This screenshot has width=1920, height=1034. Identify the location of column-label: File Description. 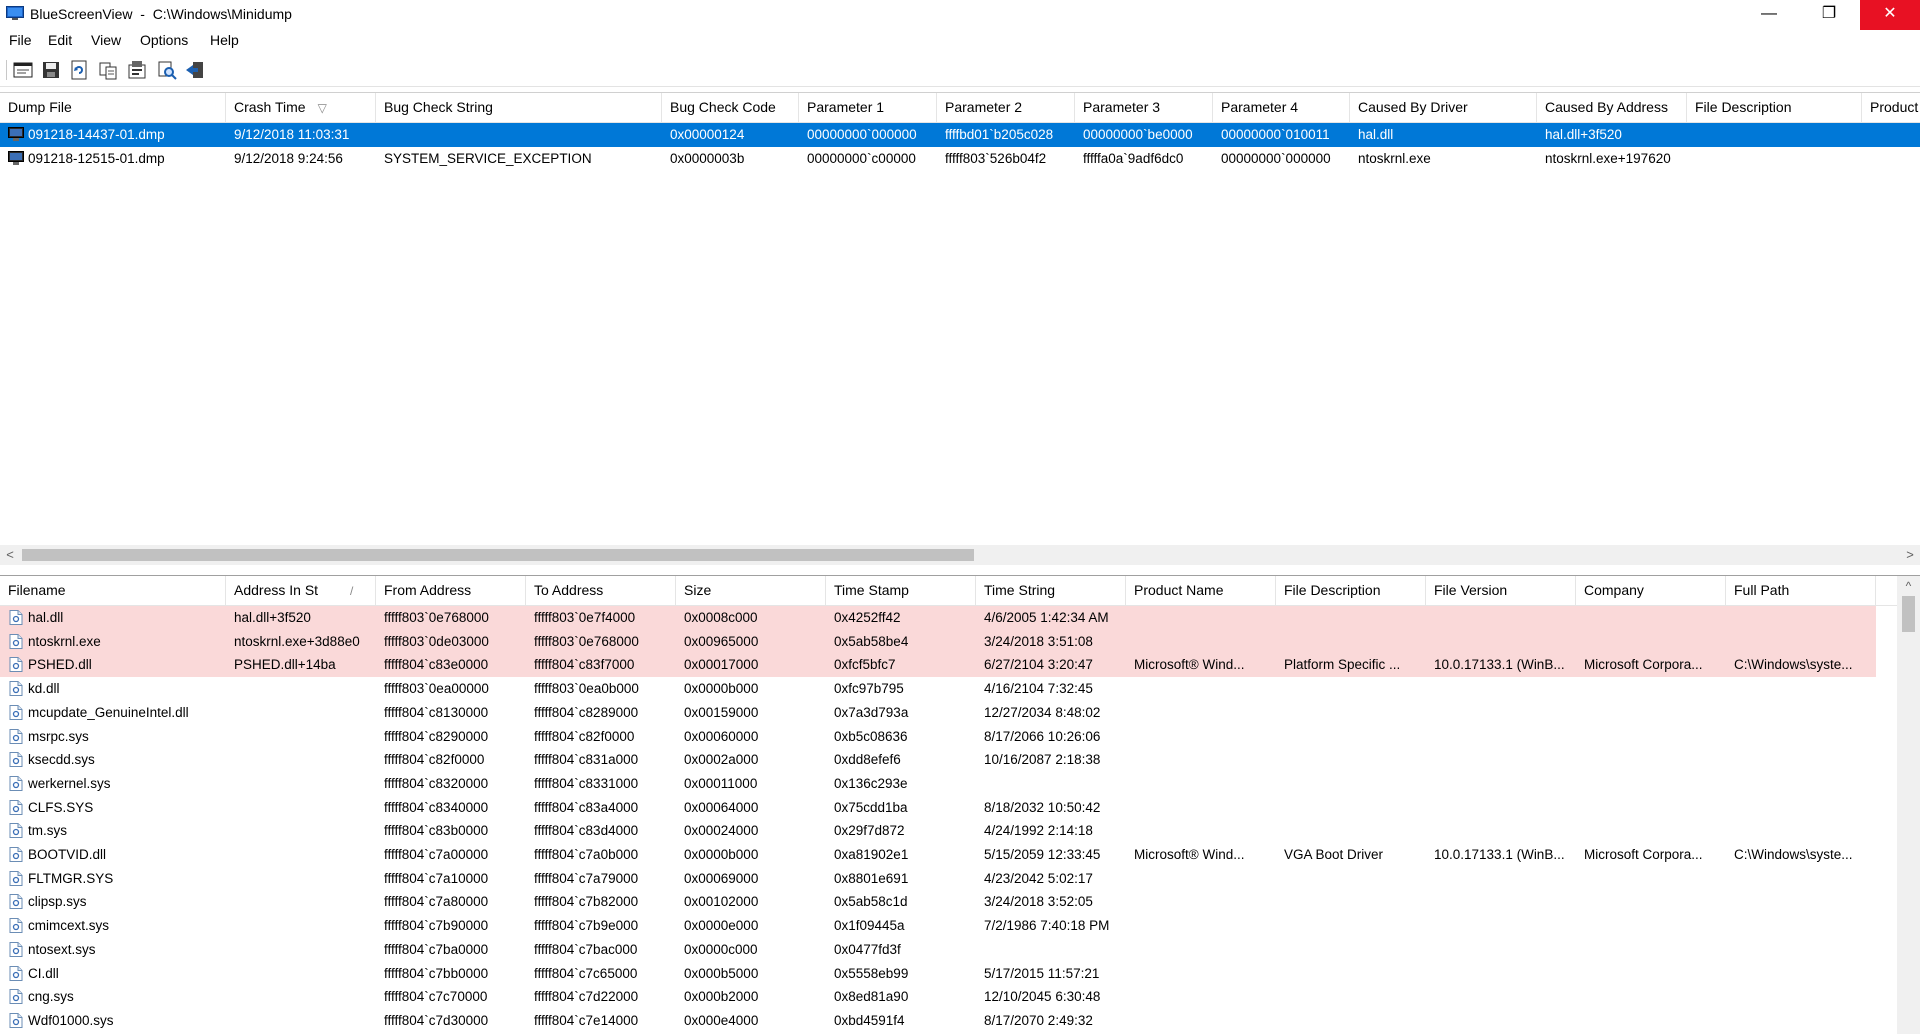
(1332, 590).